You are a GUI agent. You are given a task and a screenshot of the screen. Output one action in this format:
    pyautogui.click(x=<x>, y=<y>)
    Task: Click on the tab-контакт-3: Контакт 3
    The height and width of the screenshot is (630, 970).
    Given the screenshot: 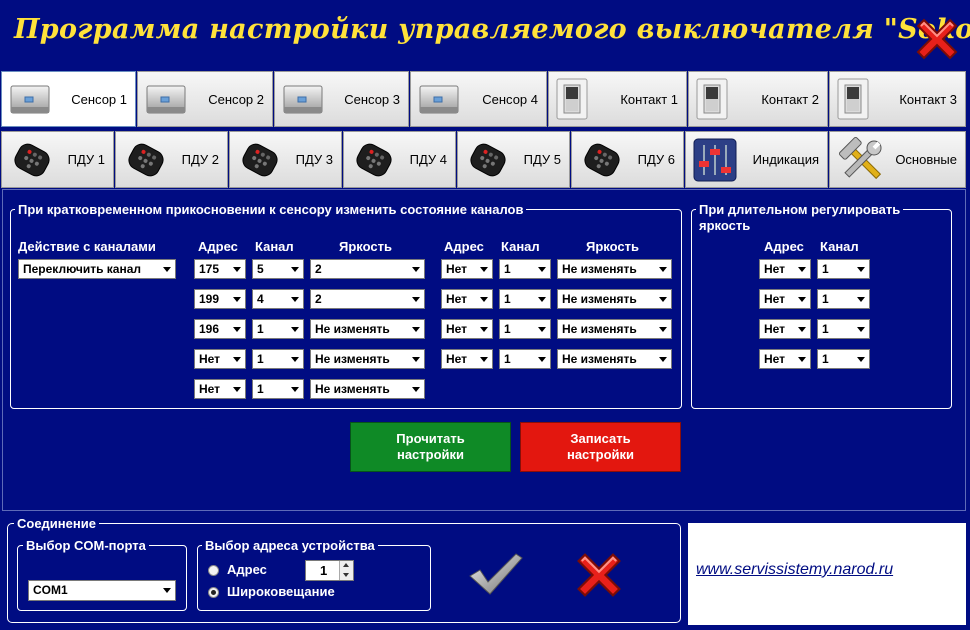 What is the action you would take?
    pyautogui.click(x=897, y=99)
    